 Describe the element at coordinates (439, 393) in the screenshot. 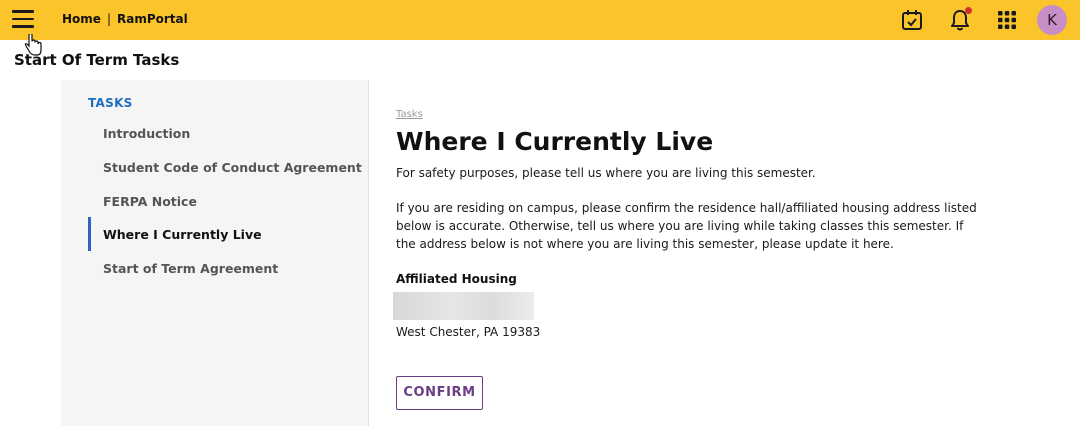

I see `confirm-button: CONFIRM` at that location.